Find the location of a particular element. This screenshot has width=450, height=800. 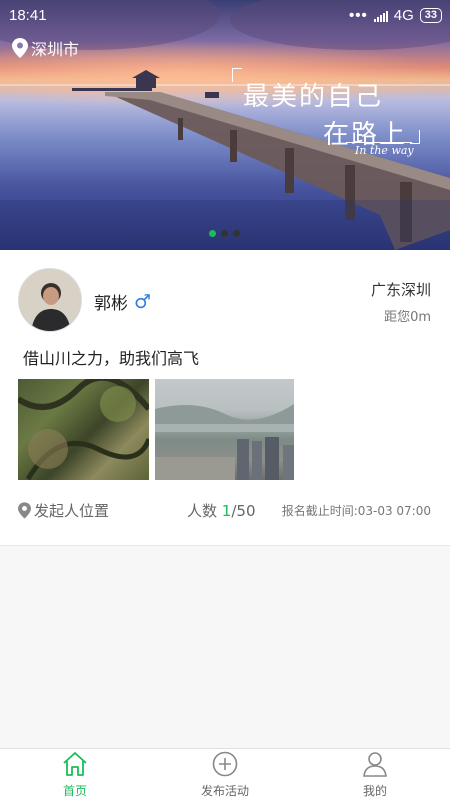

count-label: 人数 is located at coordinates (202, 511).